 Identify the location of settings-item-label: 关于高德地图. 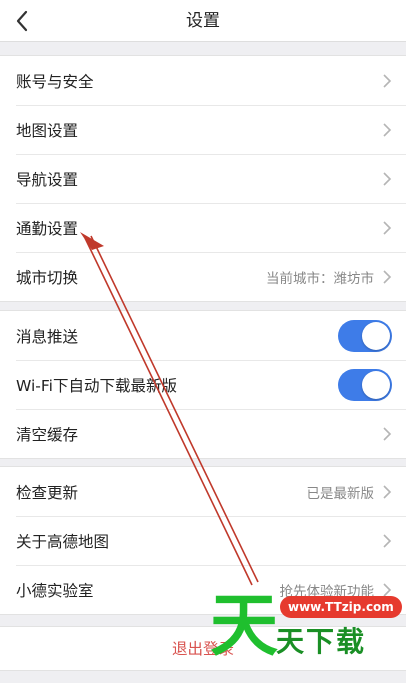
(63, 541).